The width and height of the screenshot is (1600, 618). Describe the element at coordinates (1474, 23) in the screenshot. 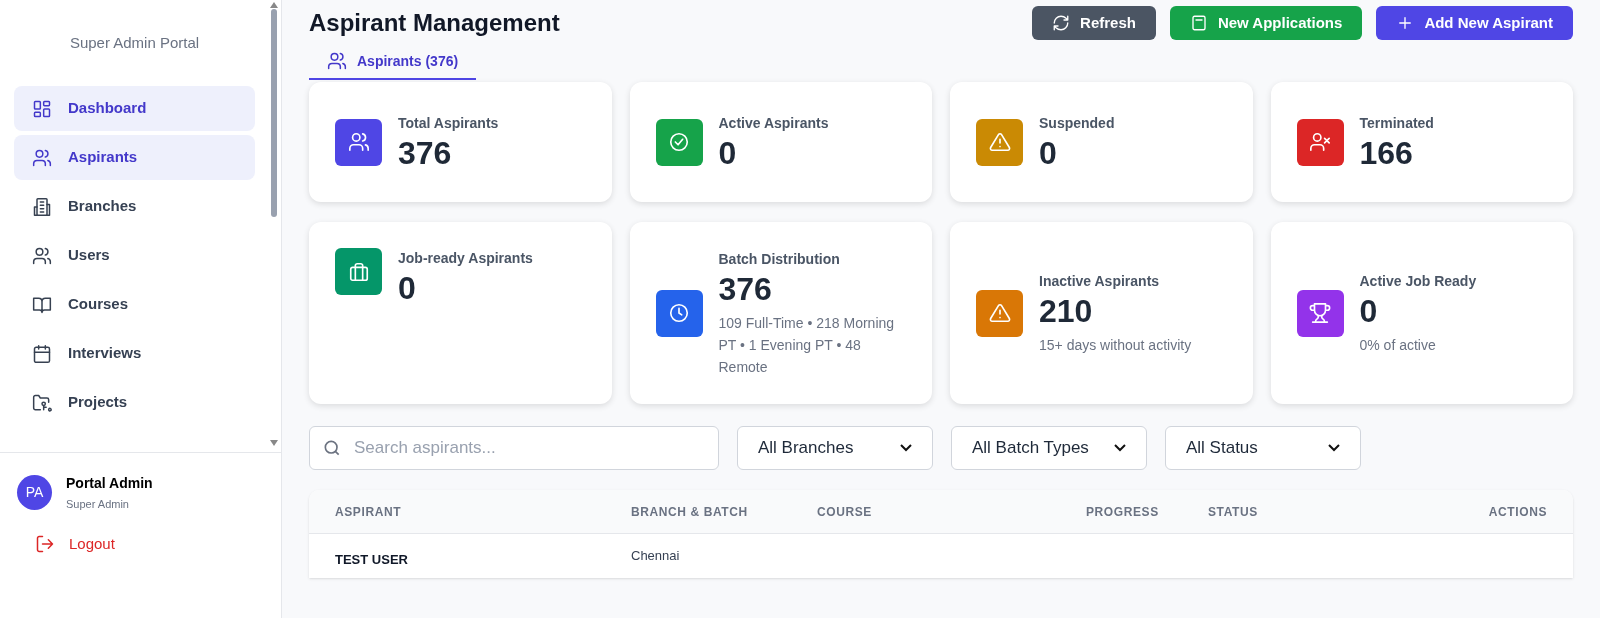

I see `header-button: Add New Aspirant` at that location.